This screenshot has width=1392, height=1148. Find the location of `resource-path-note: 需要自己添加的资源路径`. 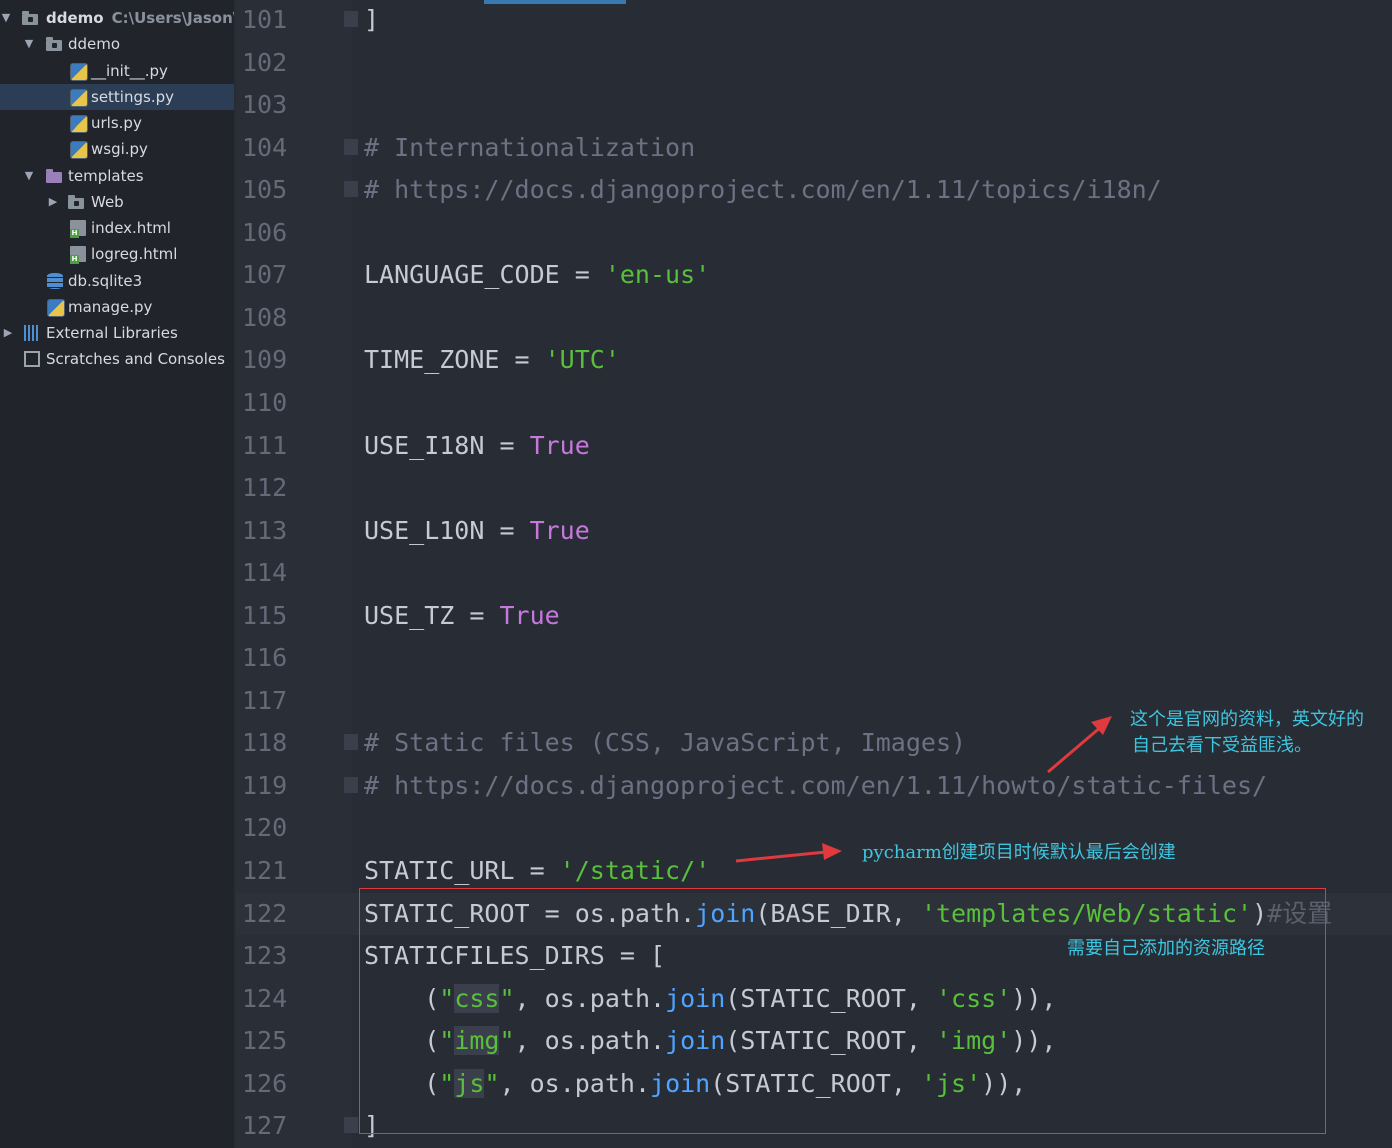

resource-path-note: 需要自己添加的资源路径 is located at coordinates (1166, 948).